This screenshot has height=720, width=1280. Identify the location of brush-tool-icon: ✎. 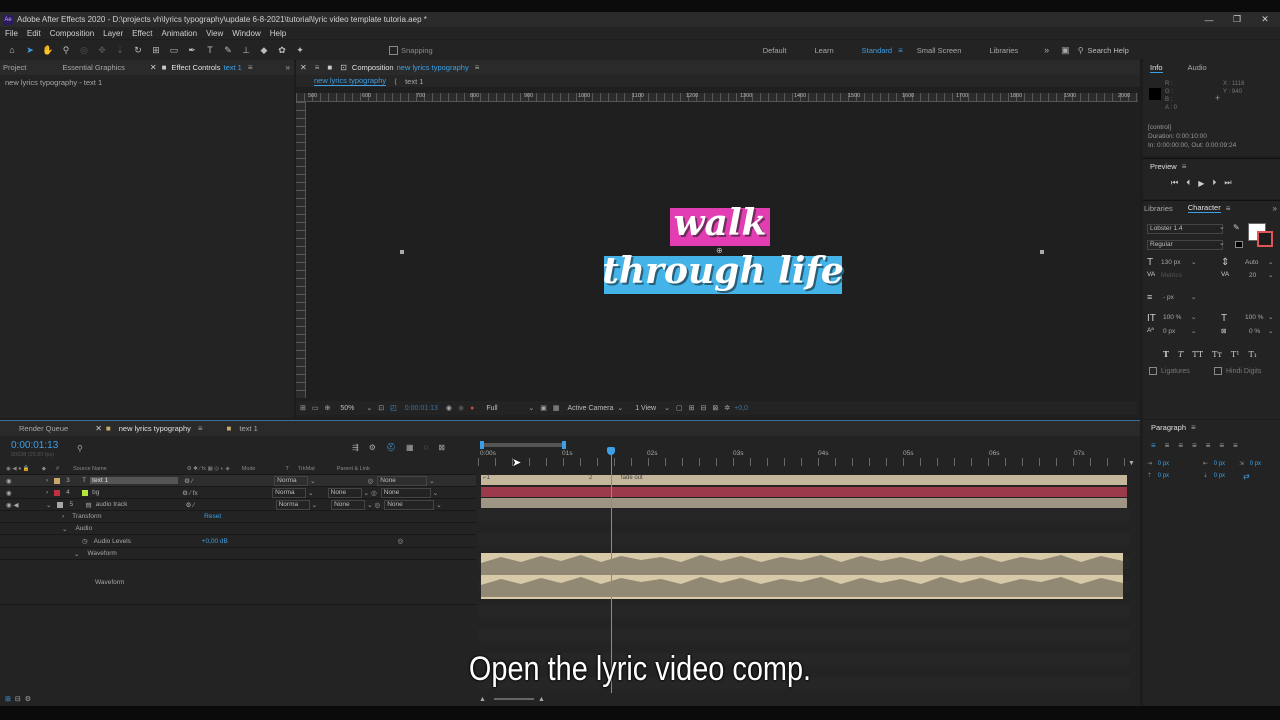
(228, 50).